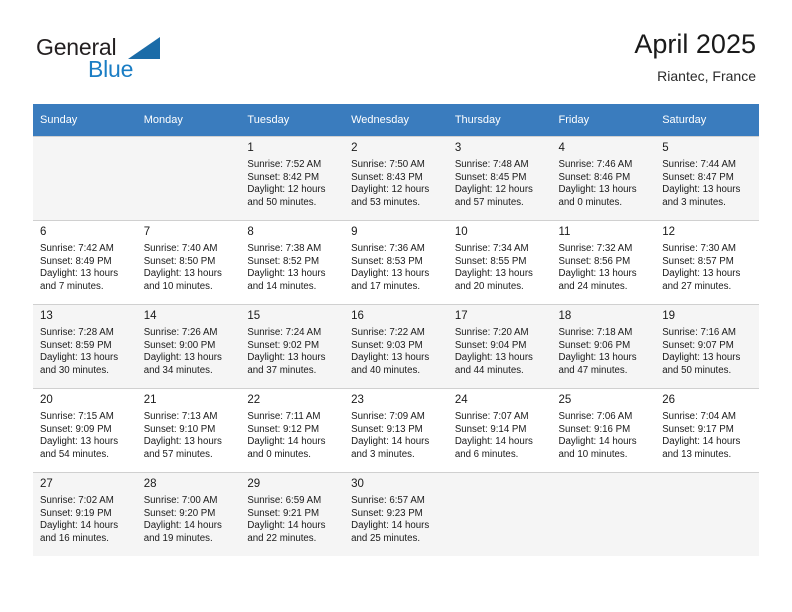 This screenshot has height=612, width=792. I want to click on day-info-line: and 40 minutes., so click(386, 370).